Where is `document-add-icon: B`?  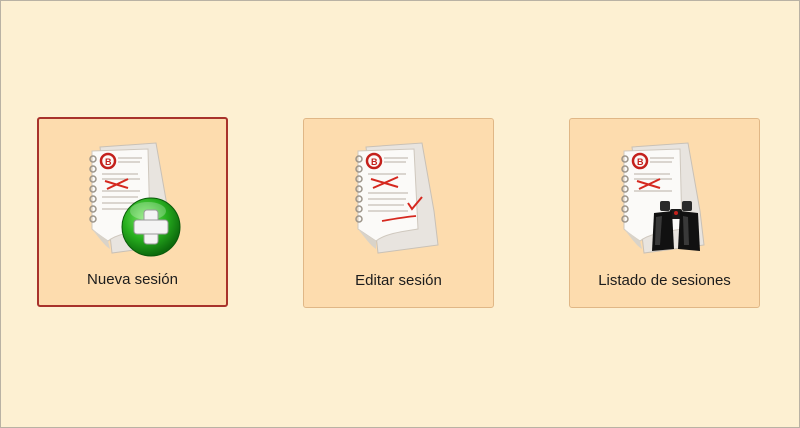 document-add-icon: B is located at coordinates (134, 199).